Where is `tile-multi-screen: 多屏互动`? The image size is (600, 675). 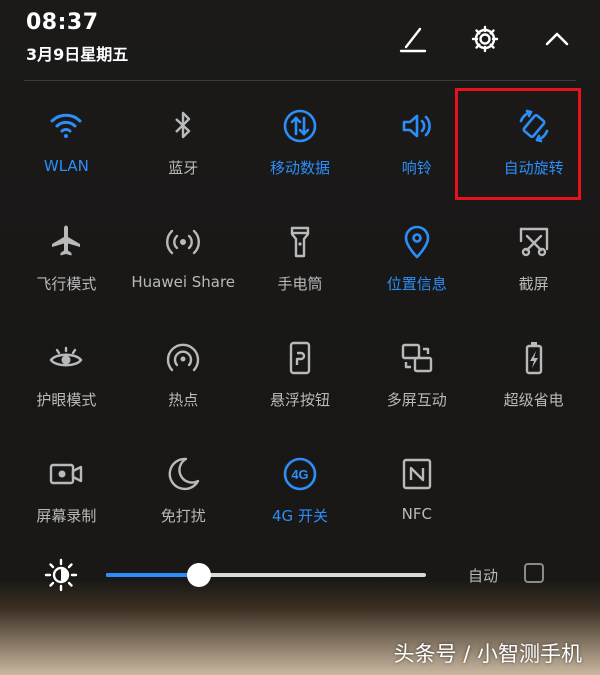
tile-multi-screen: 多屏互动 is located at coordinates (416, 374).